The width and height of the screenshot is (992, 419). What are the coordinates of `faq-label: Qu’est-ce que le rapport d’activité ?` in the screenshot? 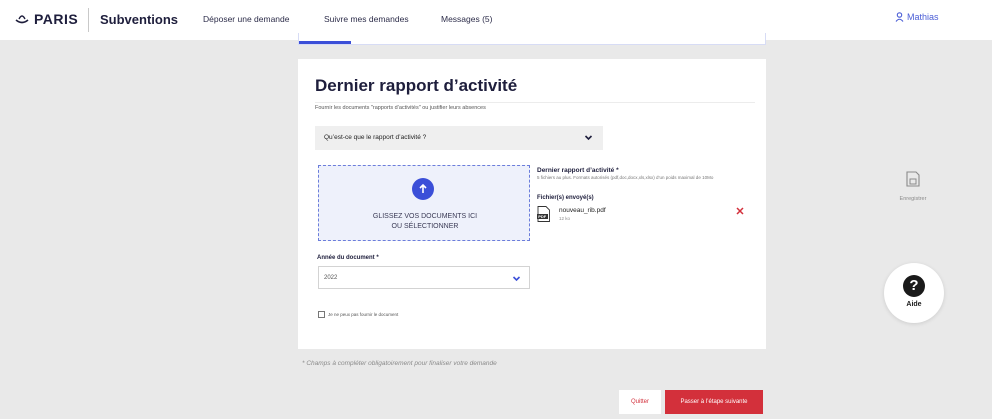 It's located at (375, 137).